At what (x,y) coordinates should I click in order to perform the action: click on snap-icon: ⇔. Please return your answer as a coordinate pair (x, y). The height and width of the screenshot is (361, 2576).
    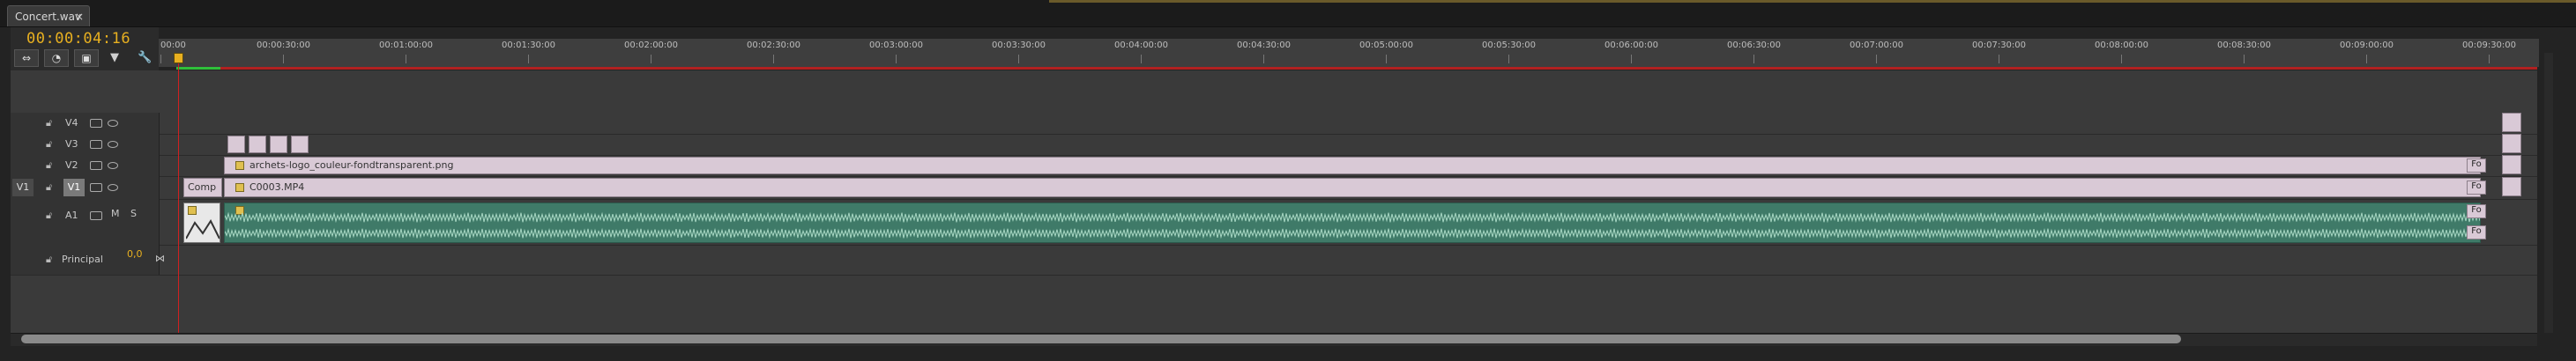
    Looking at the image, I should click on (27, 58).